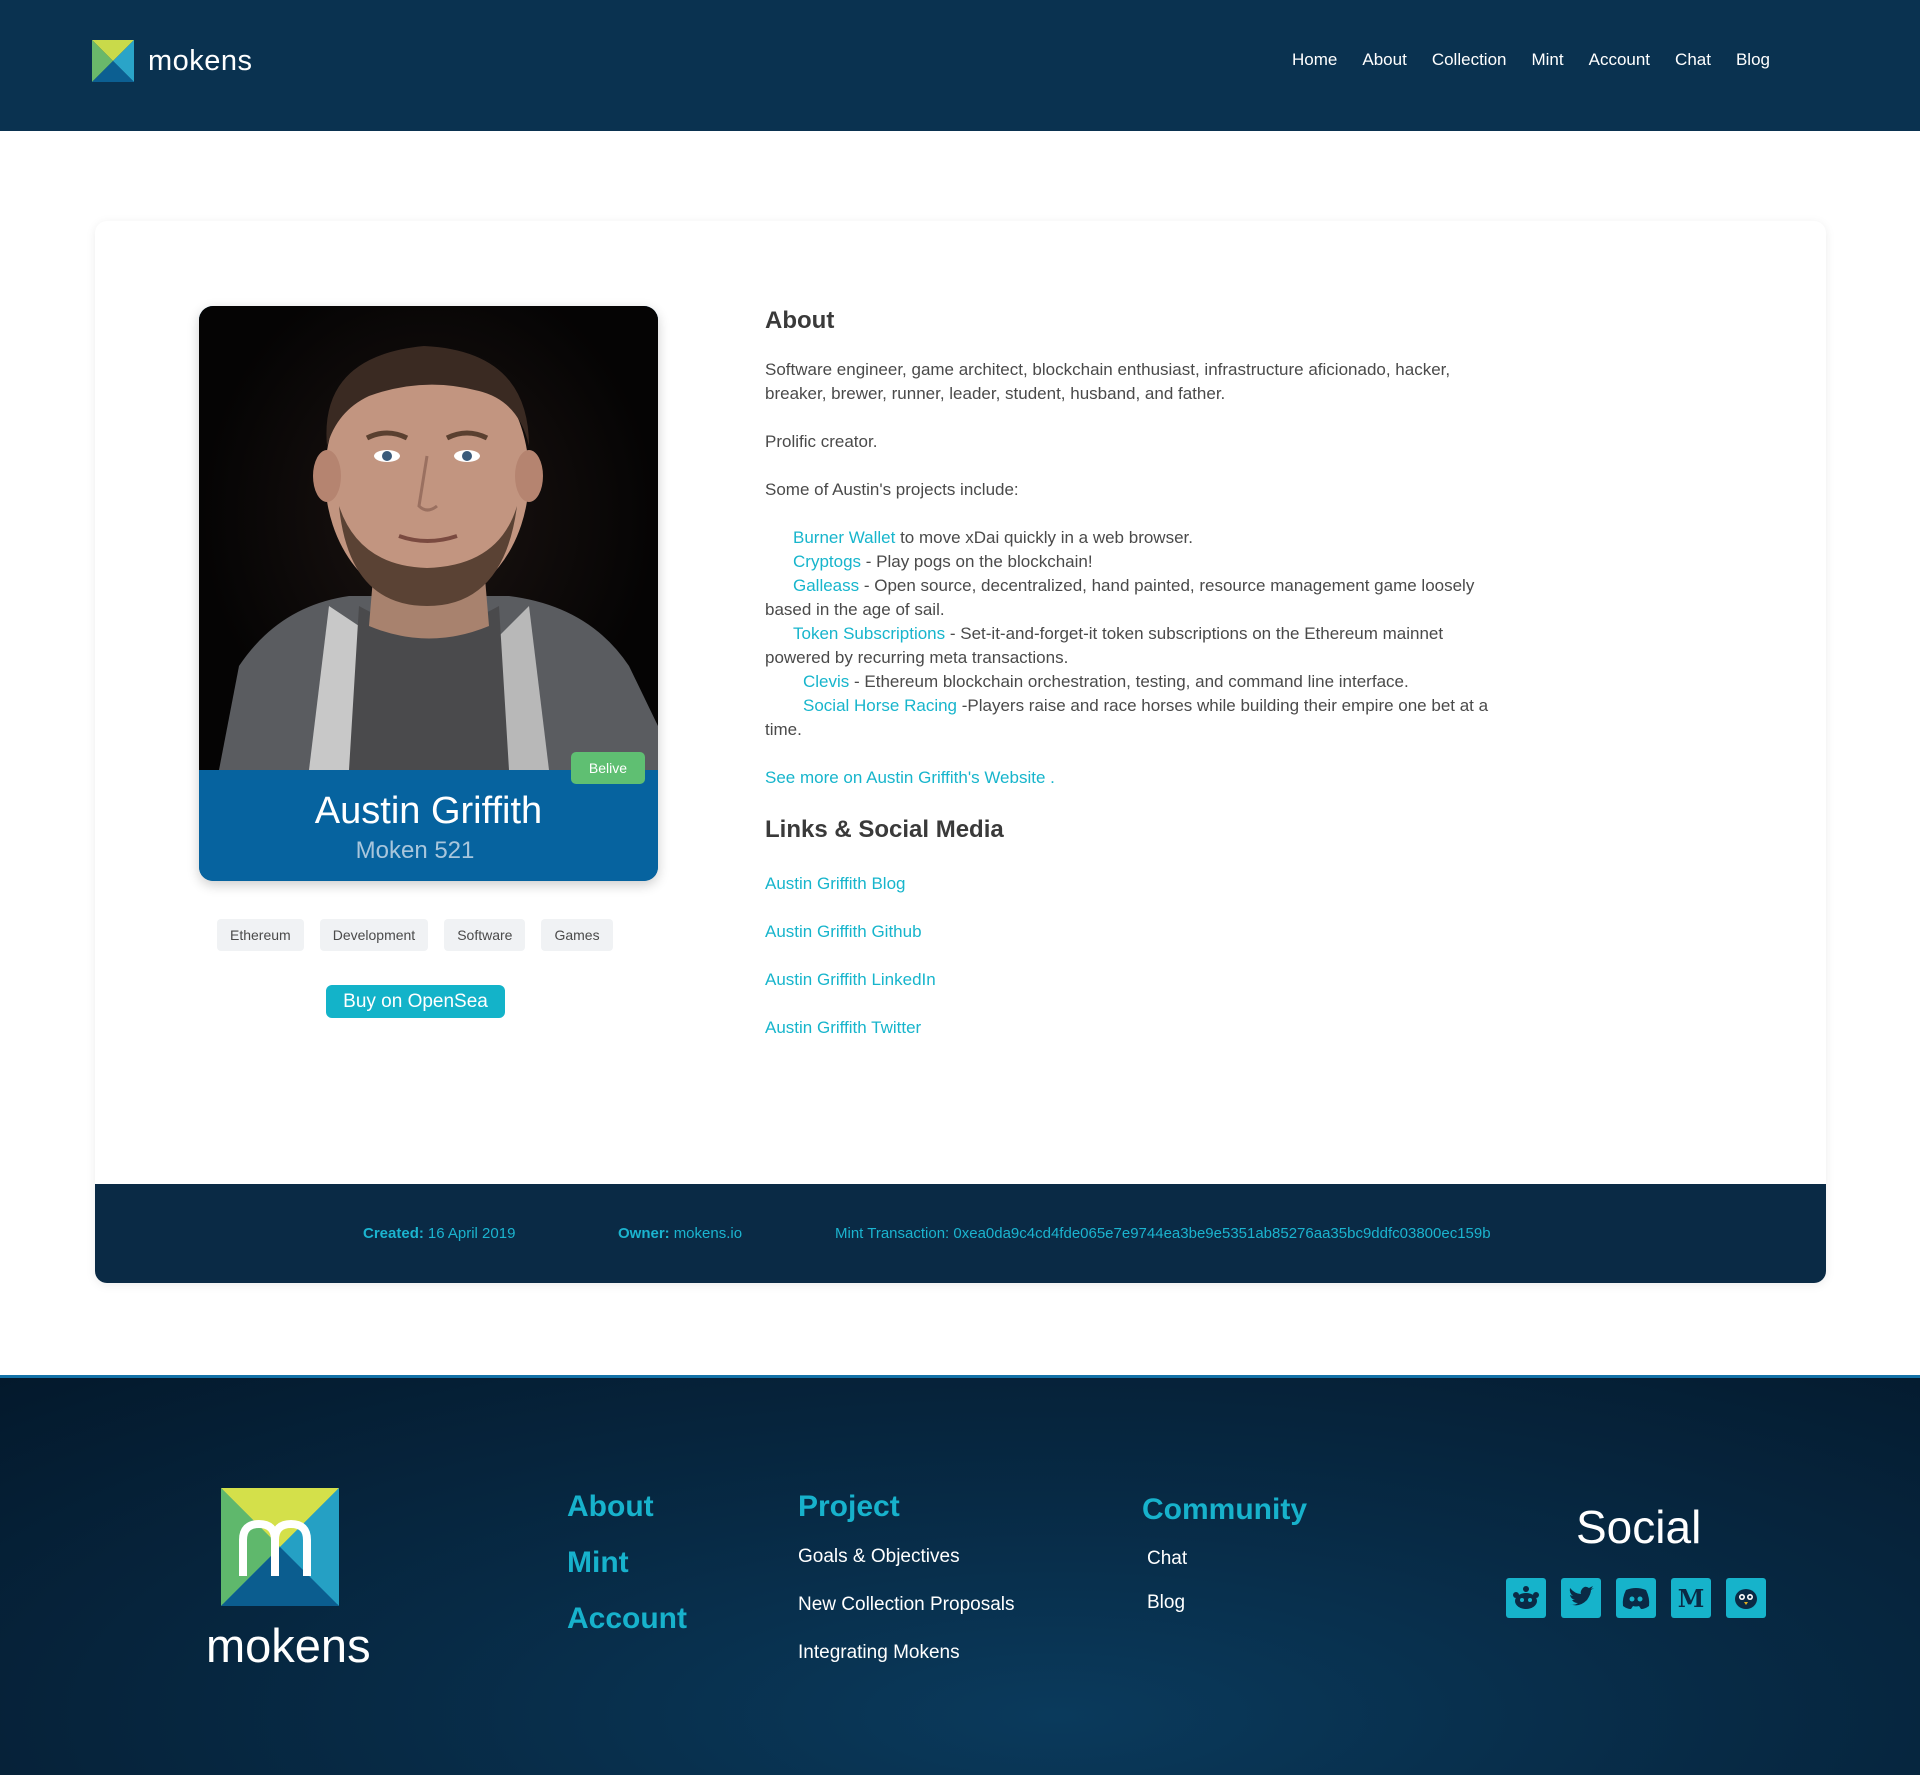 The width and height of the screenshot is (1920, 1775). Describe the element at coordinates (393, 1233) in the screenshot. I see `created-label: Created:` at that location.